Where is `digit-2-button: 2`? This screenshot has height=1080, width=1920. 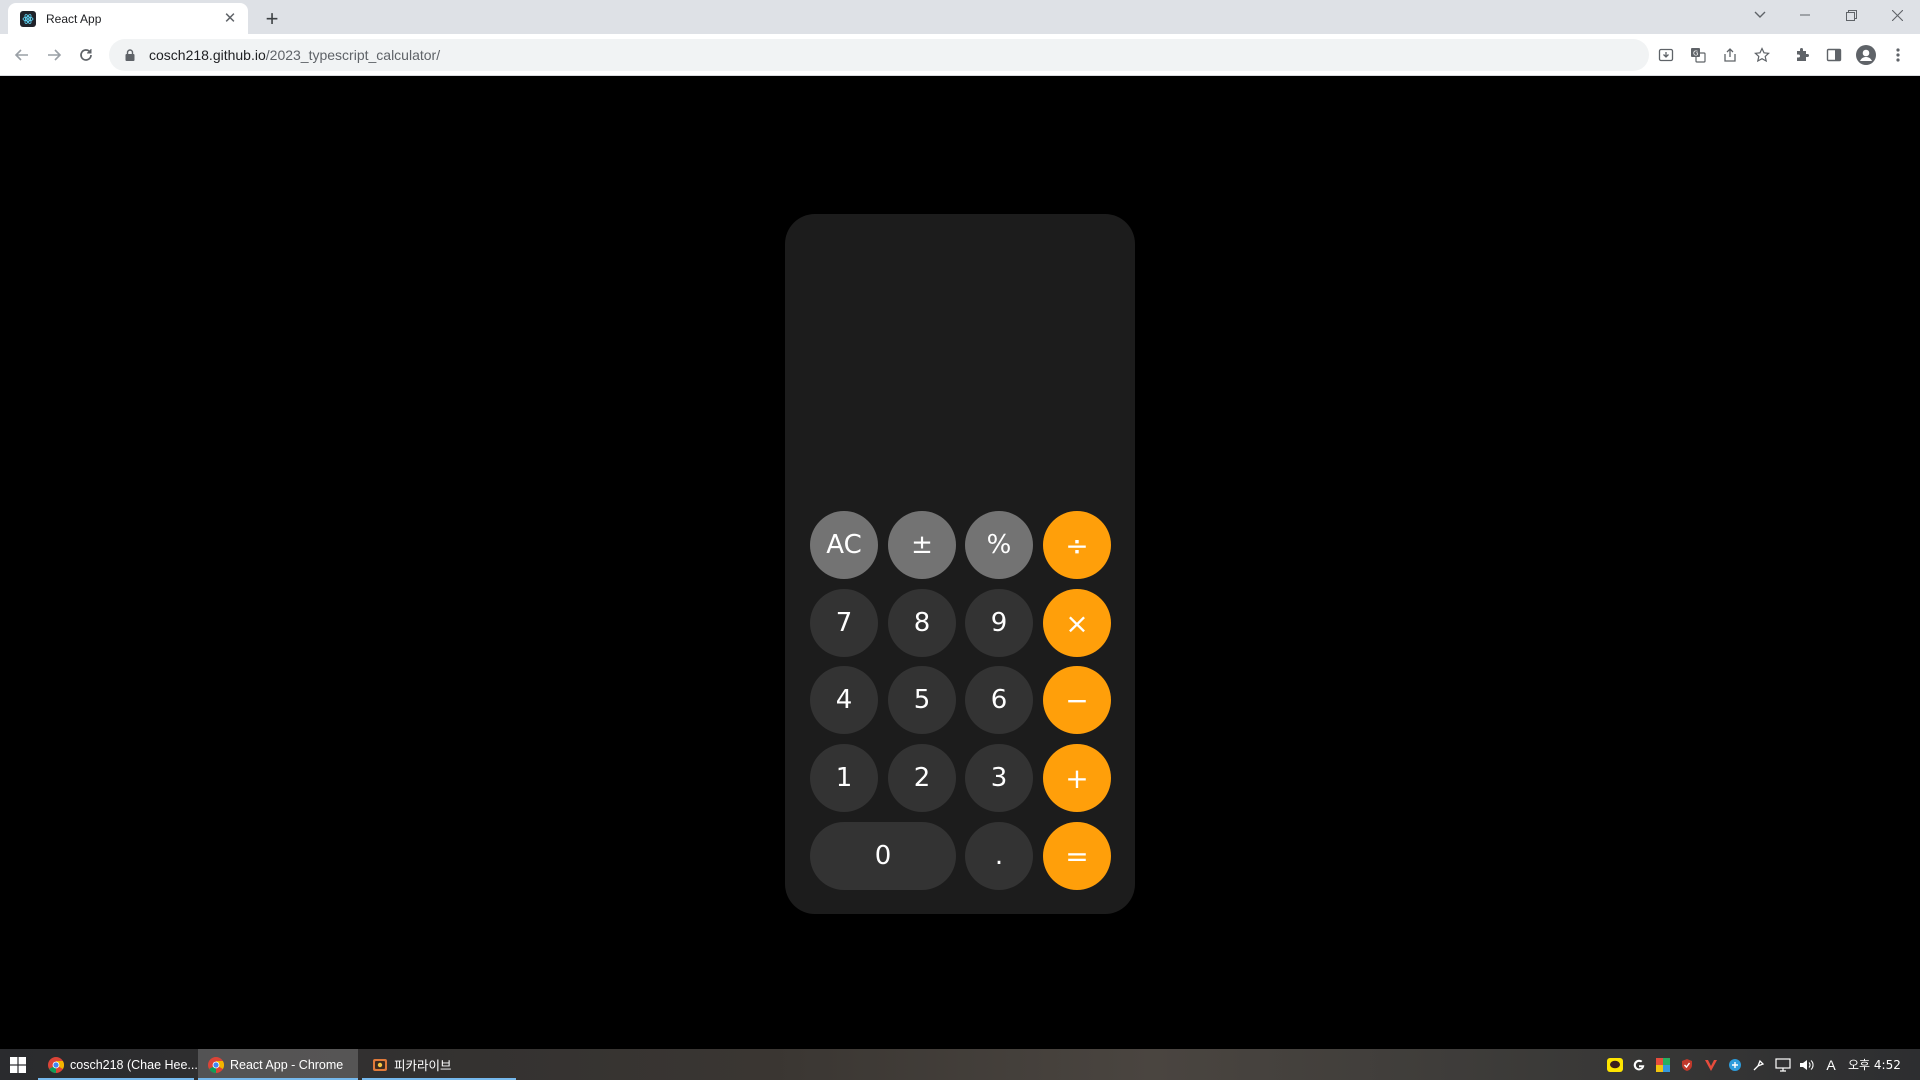
digit-2-button: 2 is located at coordinates (922, 778).